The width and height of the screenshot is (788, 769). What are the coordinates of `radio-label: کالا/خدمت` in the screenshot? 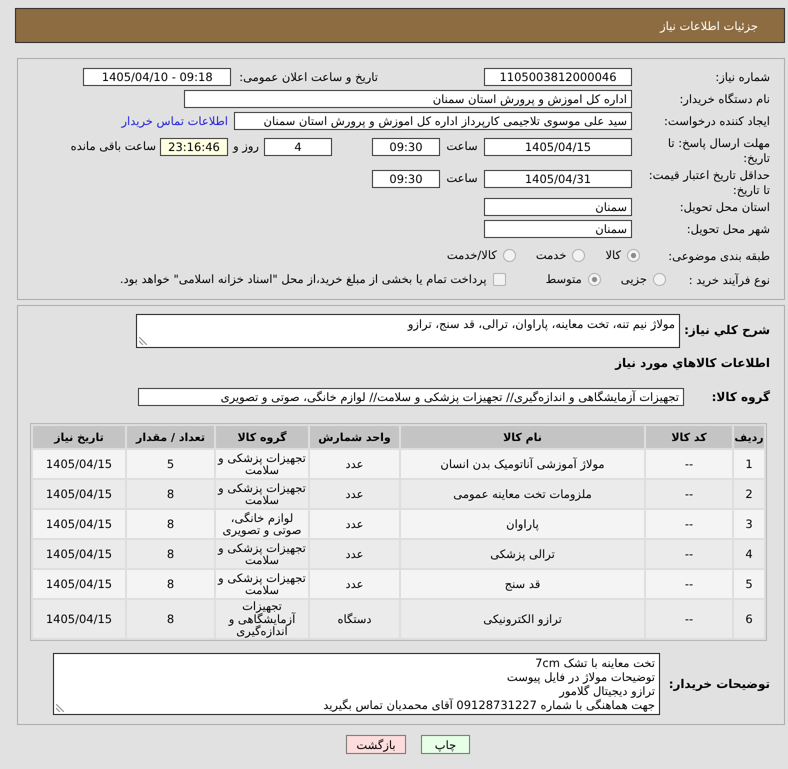 It's located at (471, 255).